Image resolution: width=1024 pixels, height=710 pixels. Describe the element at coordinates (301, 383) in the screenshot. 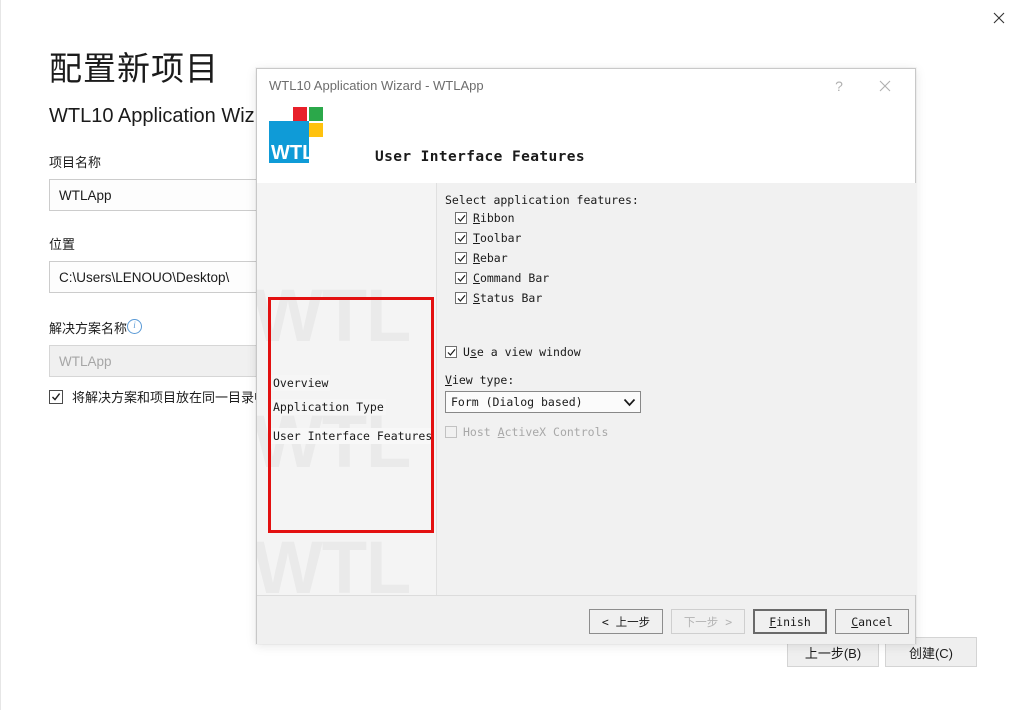

I see `nav-item-overview: Overview` at that location.